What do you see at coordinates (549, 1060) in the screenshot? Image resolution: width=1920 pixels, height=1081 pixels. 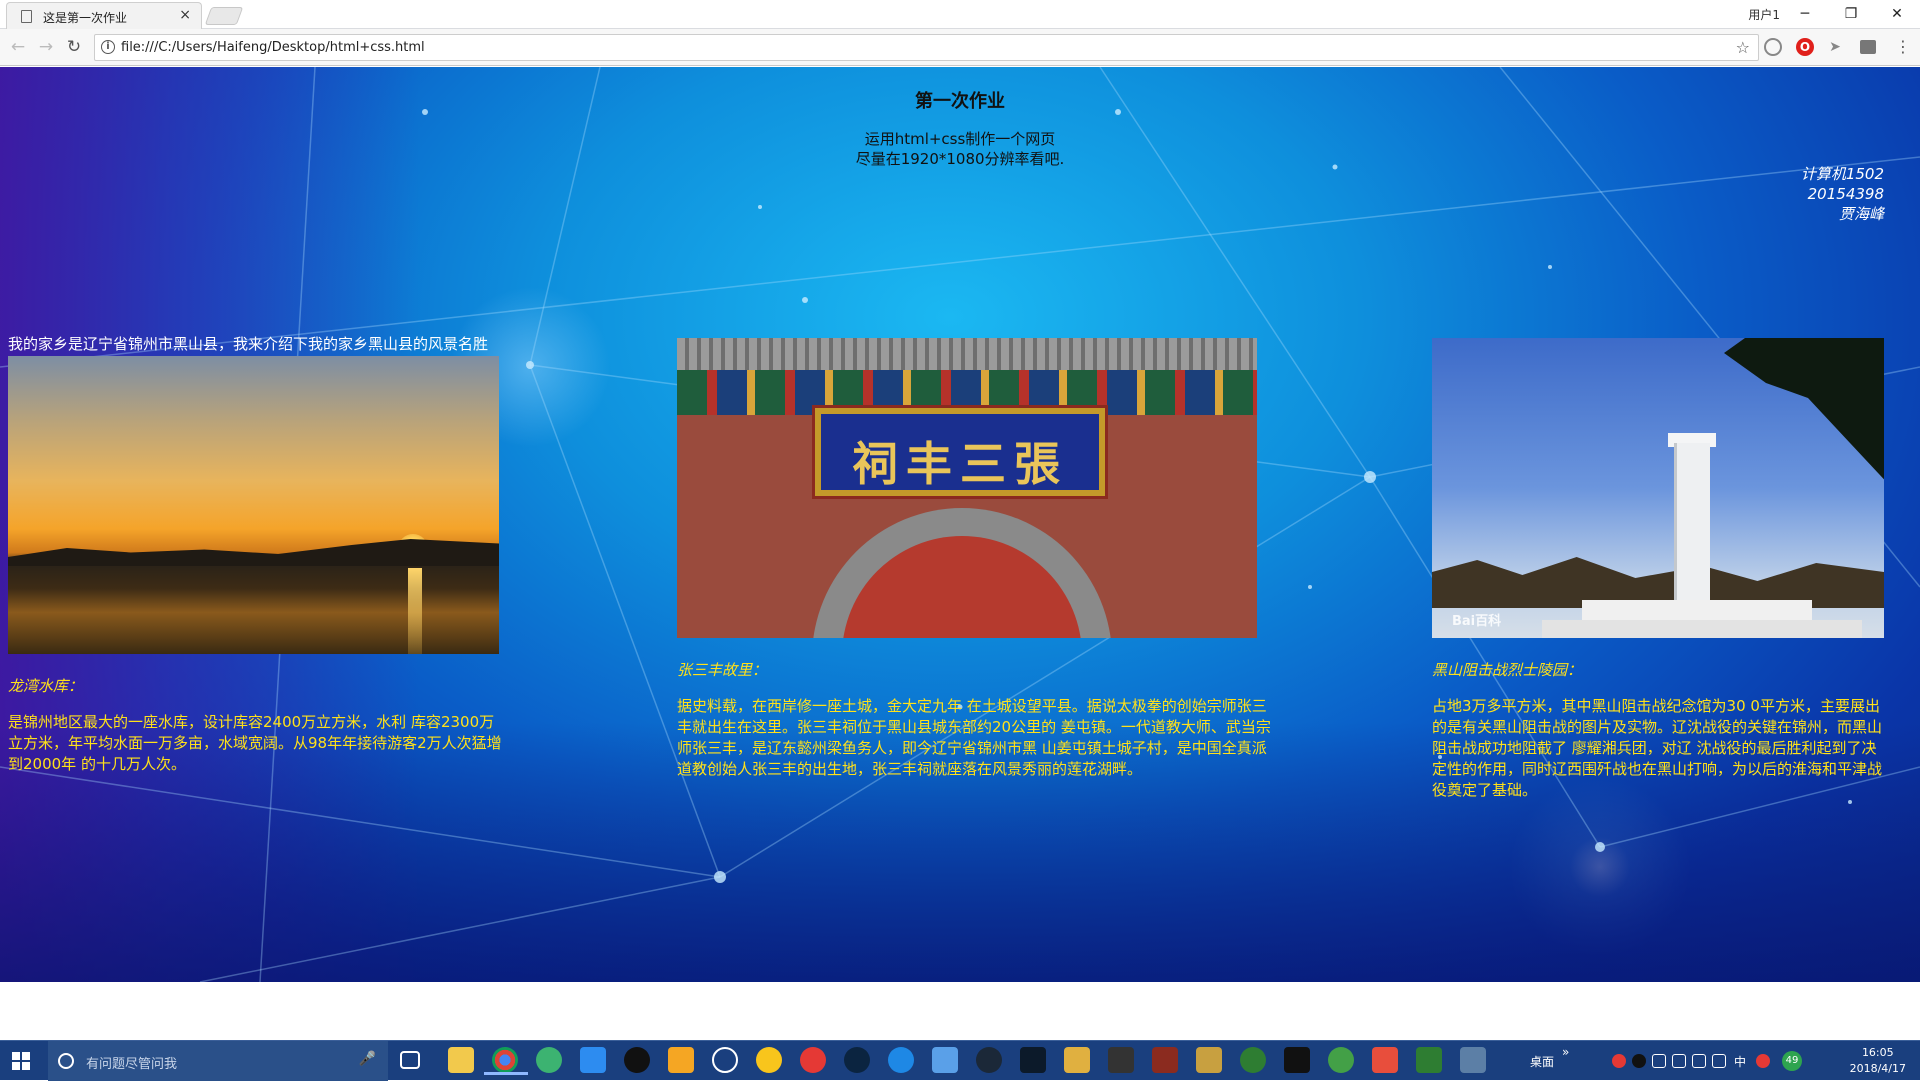 I see `browser-360-icon` at bounding box center [549, 1060].